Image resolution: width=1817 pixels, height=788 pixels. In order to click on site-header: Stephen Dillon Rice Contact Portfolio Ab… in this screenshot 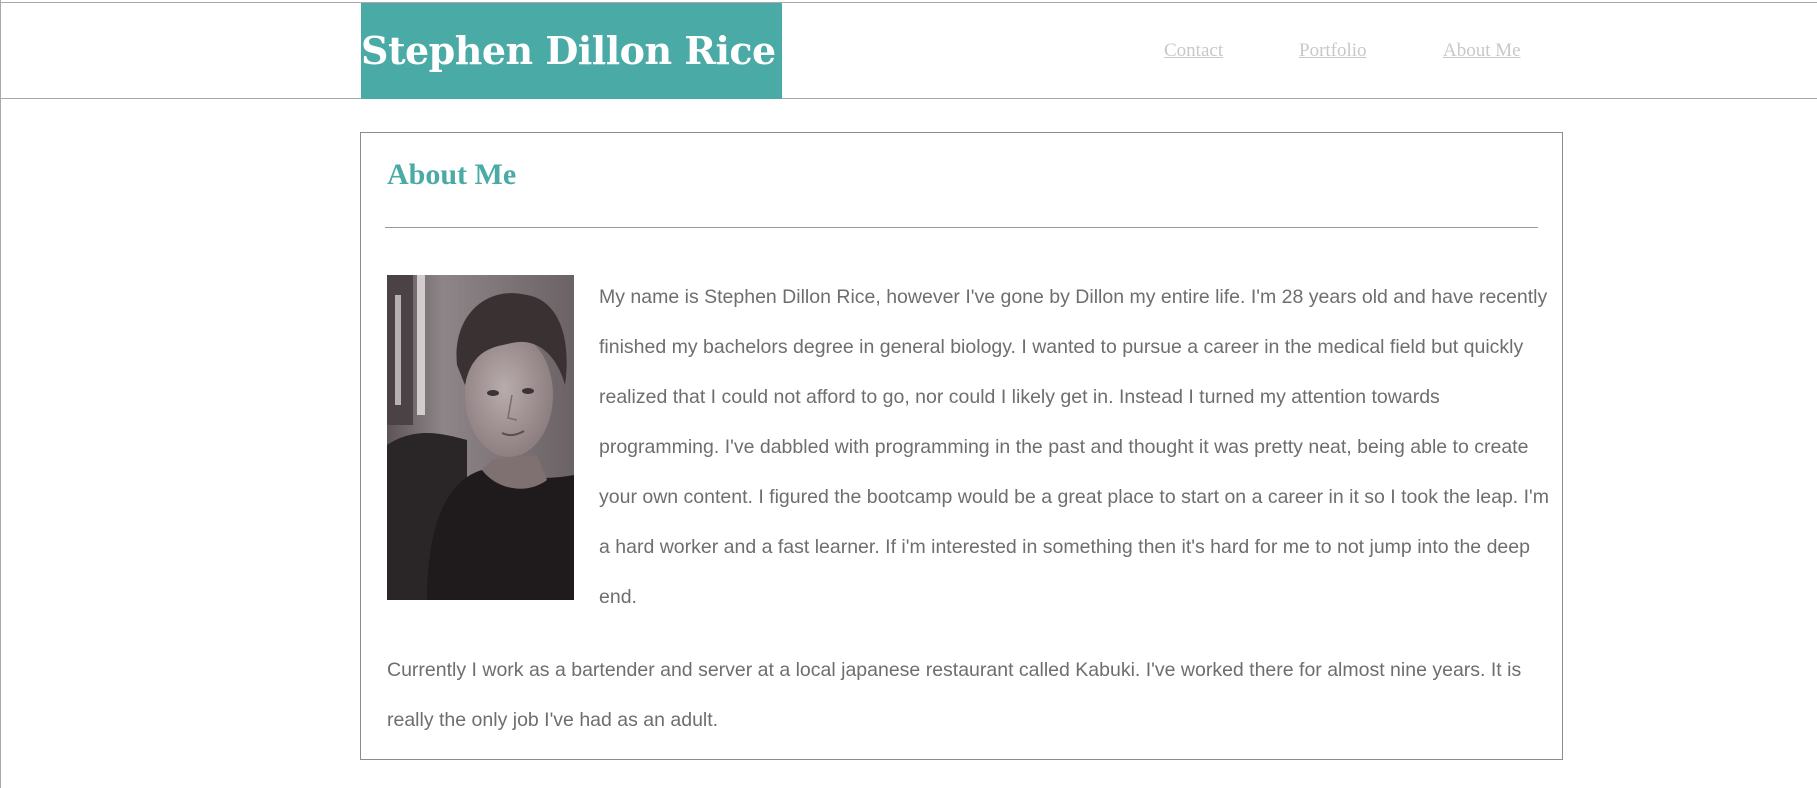, I will do `click(909, 51)`.